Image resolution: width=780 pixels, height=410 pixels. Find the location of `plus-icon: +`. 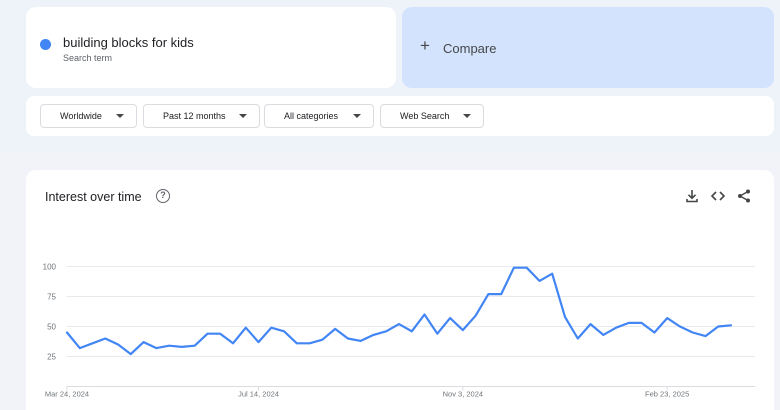

plus-icon: + is located at coordinates (425, 45).